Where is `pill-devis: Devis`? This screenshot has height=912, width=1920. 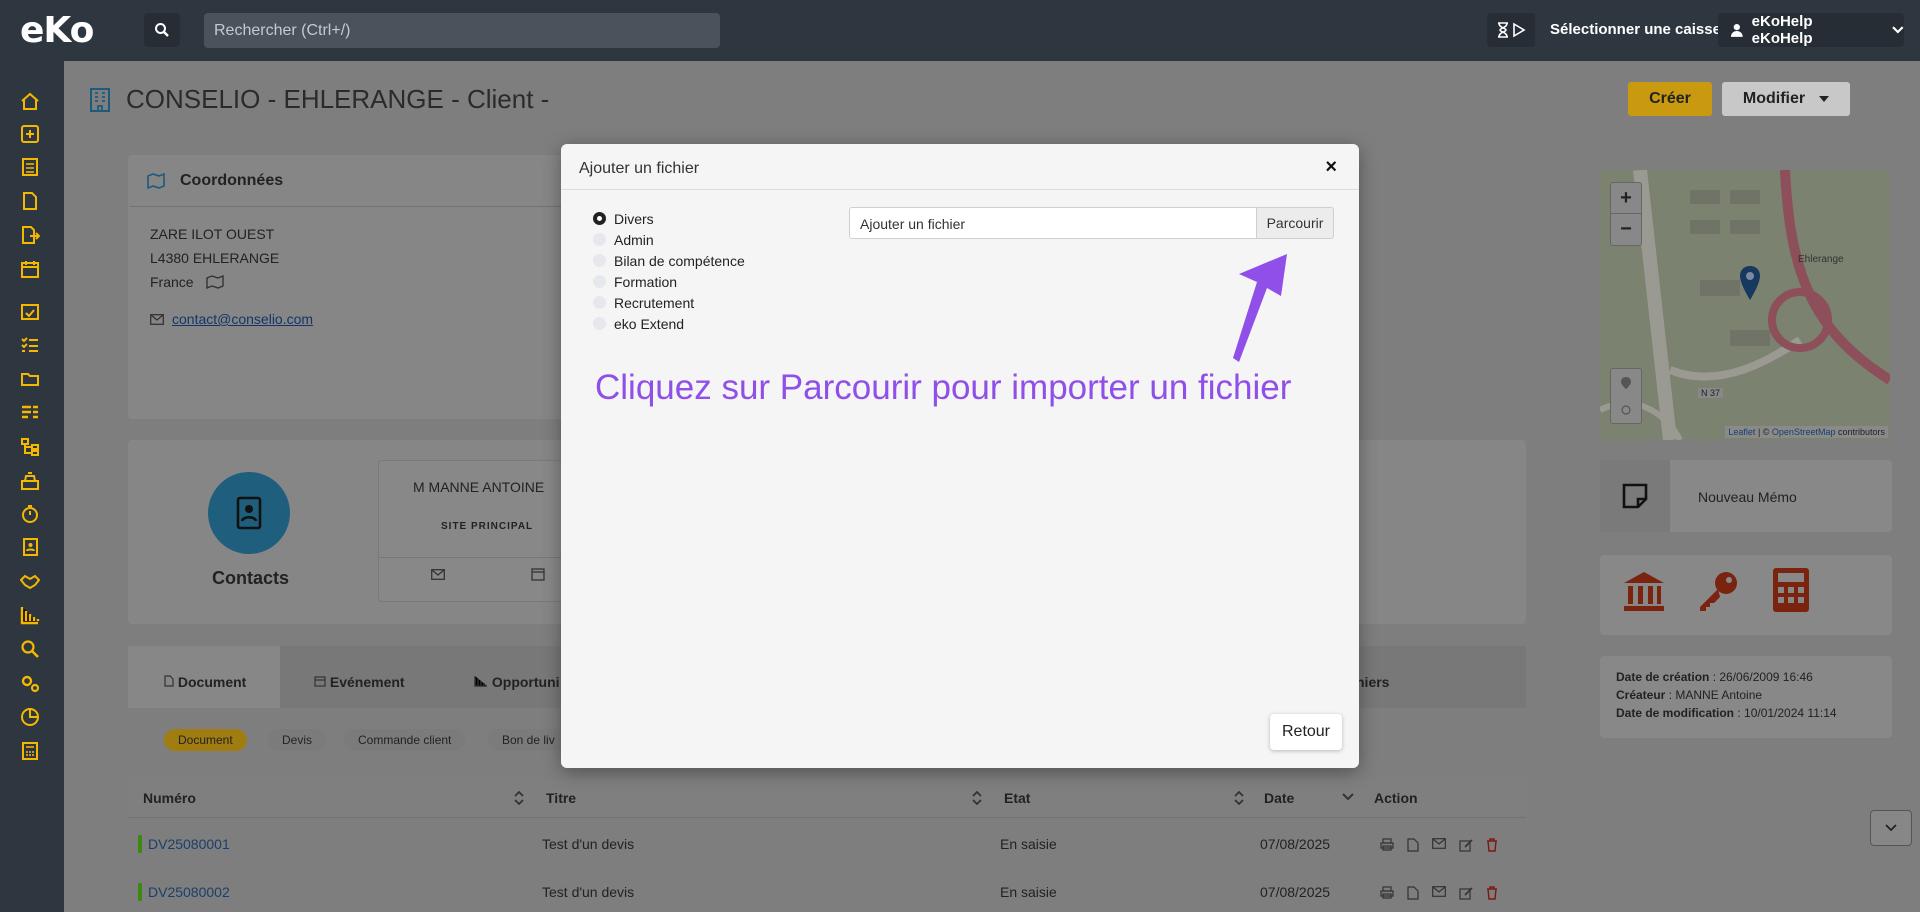 pill-devis: Devis is located at coordinates (297, 740).